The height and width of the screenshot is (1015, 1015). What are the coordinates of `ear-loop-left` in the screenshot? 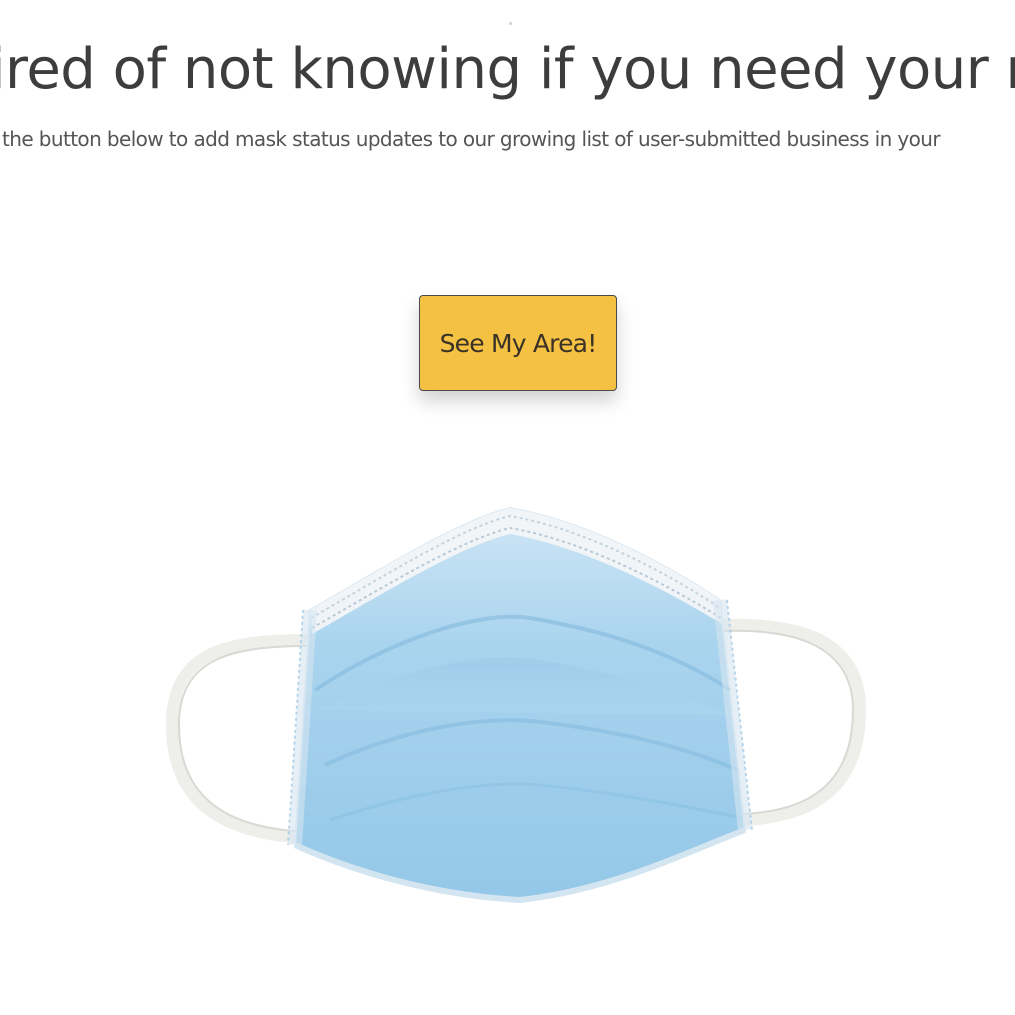 It's located at (240, 739).